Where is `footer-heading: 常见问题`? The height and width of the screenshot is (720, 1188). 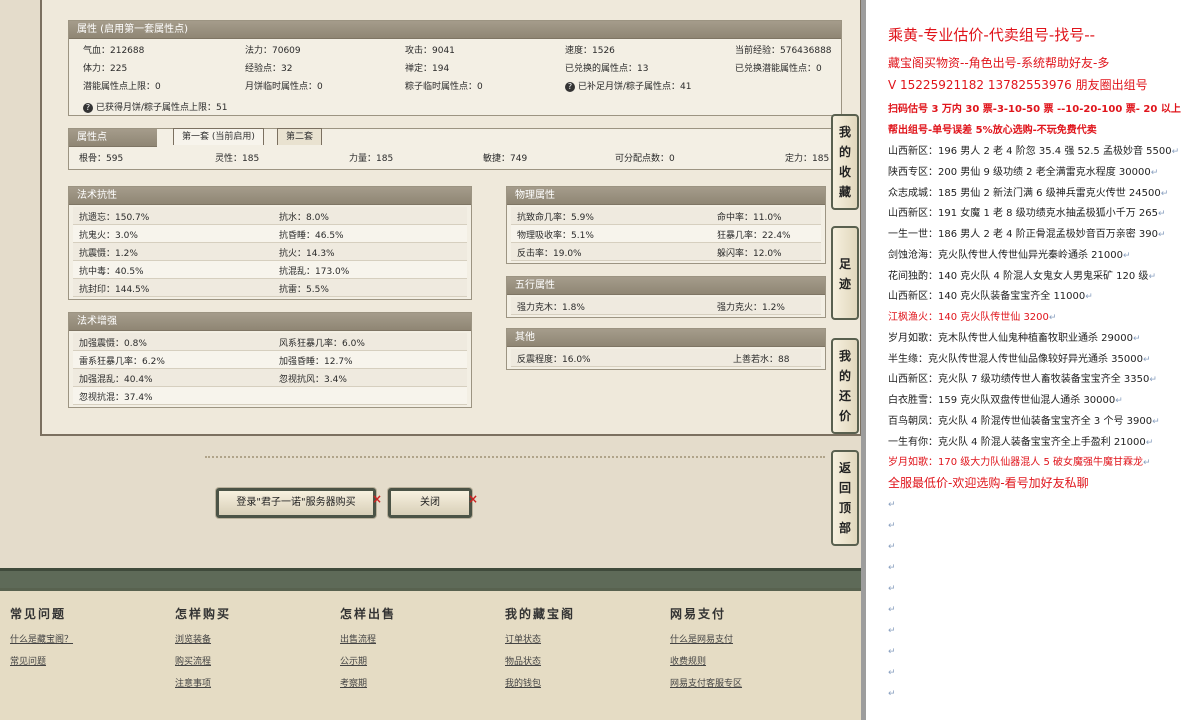
footer-heading: 常见问题 is located at coordinates (38, 614).